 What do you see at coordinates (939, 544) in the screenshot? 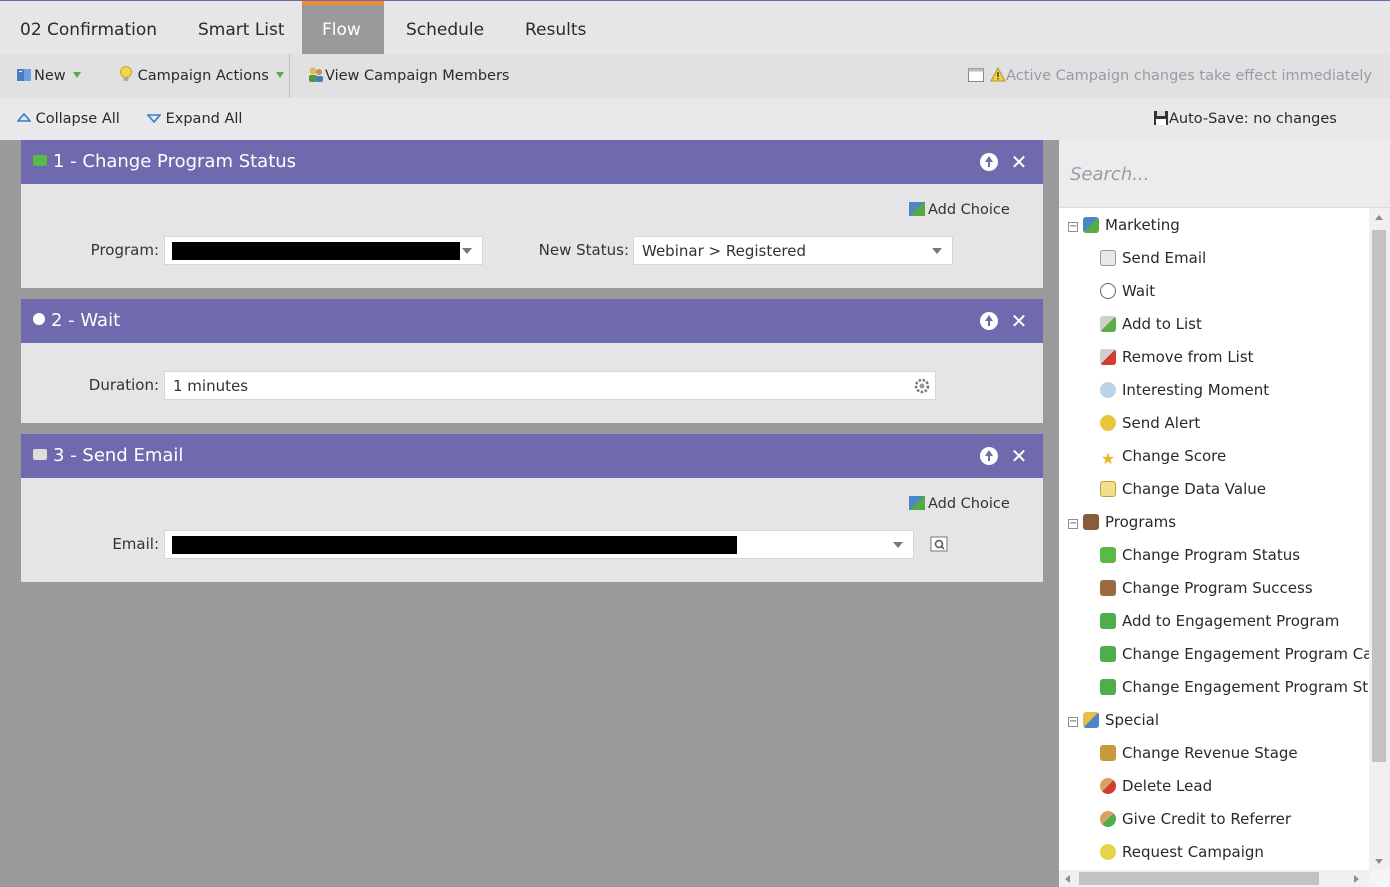
I see `preview-search-icon` at bounding box center [939, 544].